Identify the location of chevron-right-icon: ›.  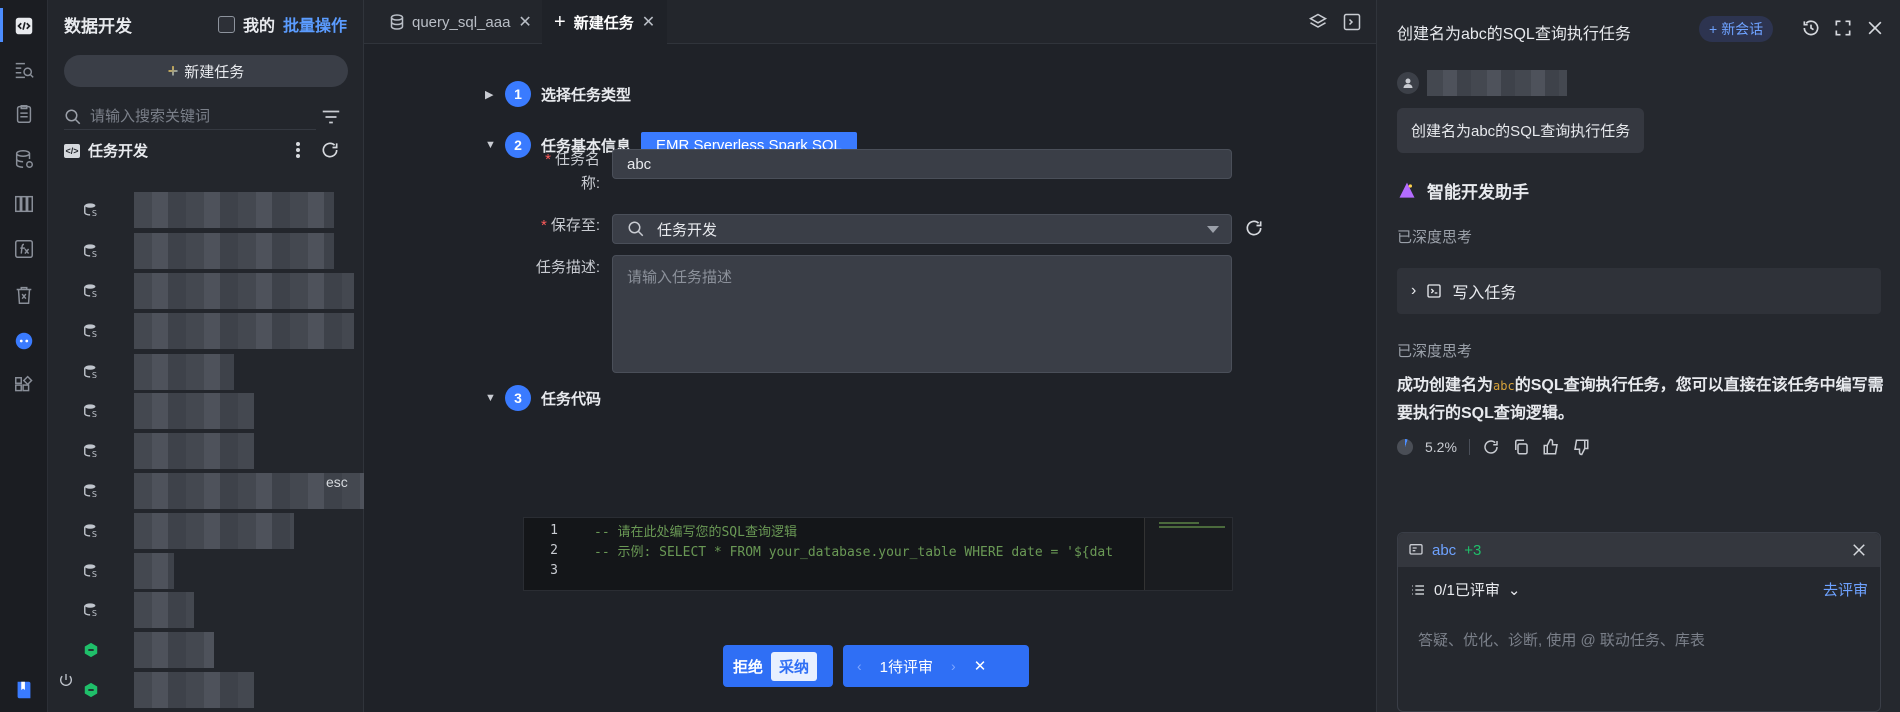
(1414, 290).